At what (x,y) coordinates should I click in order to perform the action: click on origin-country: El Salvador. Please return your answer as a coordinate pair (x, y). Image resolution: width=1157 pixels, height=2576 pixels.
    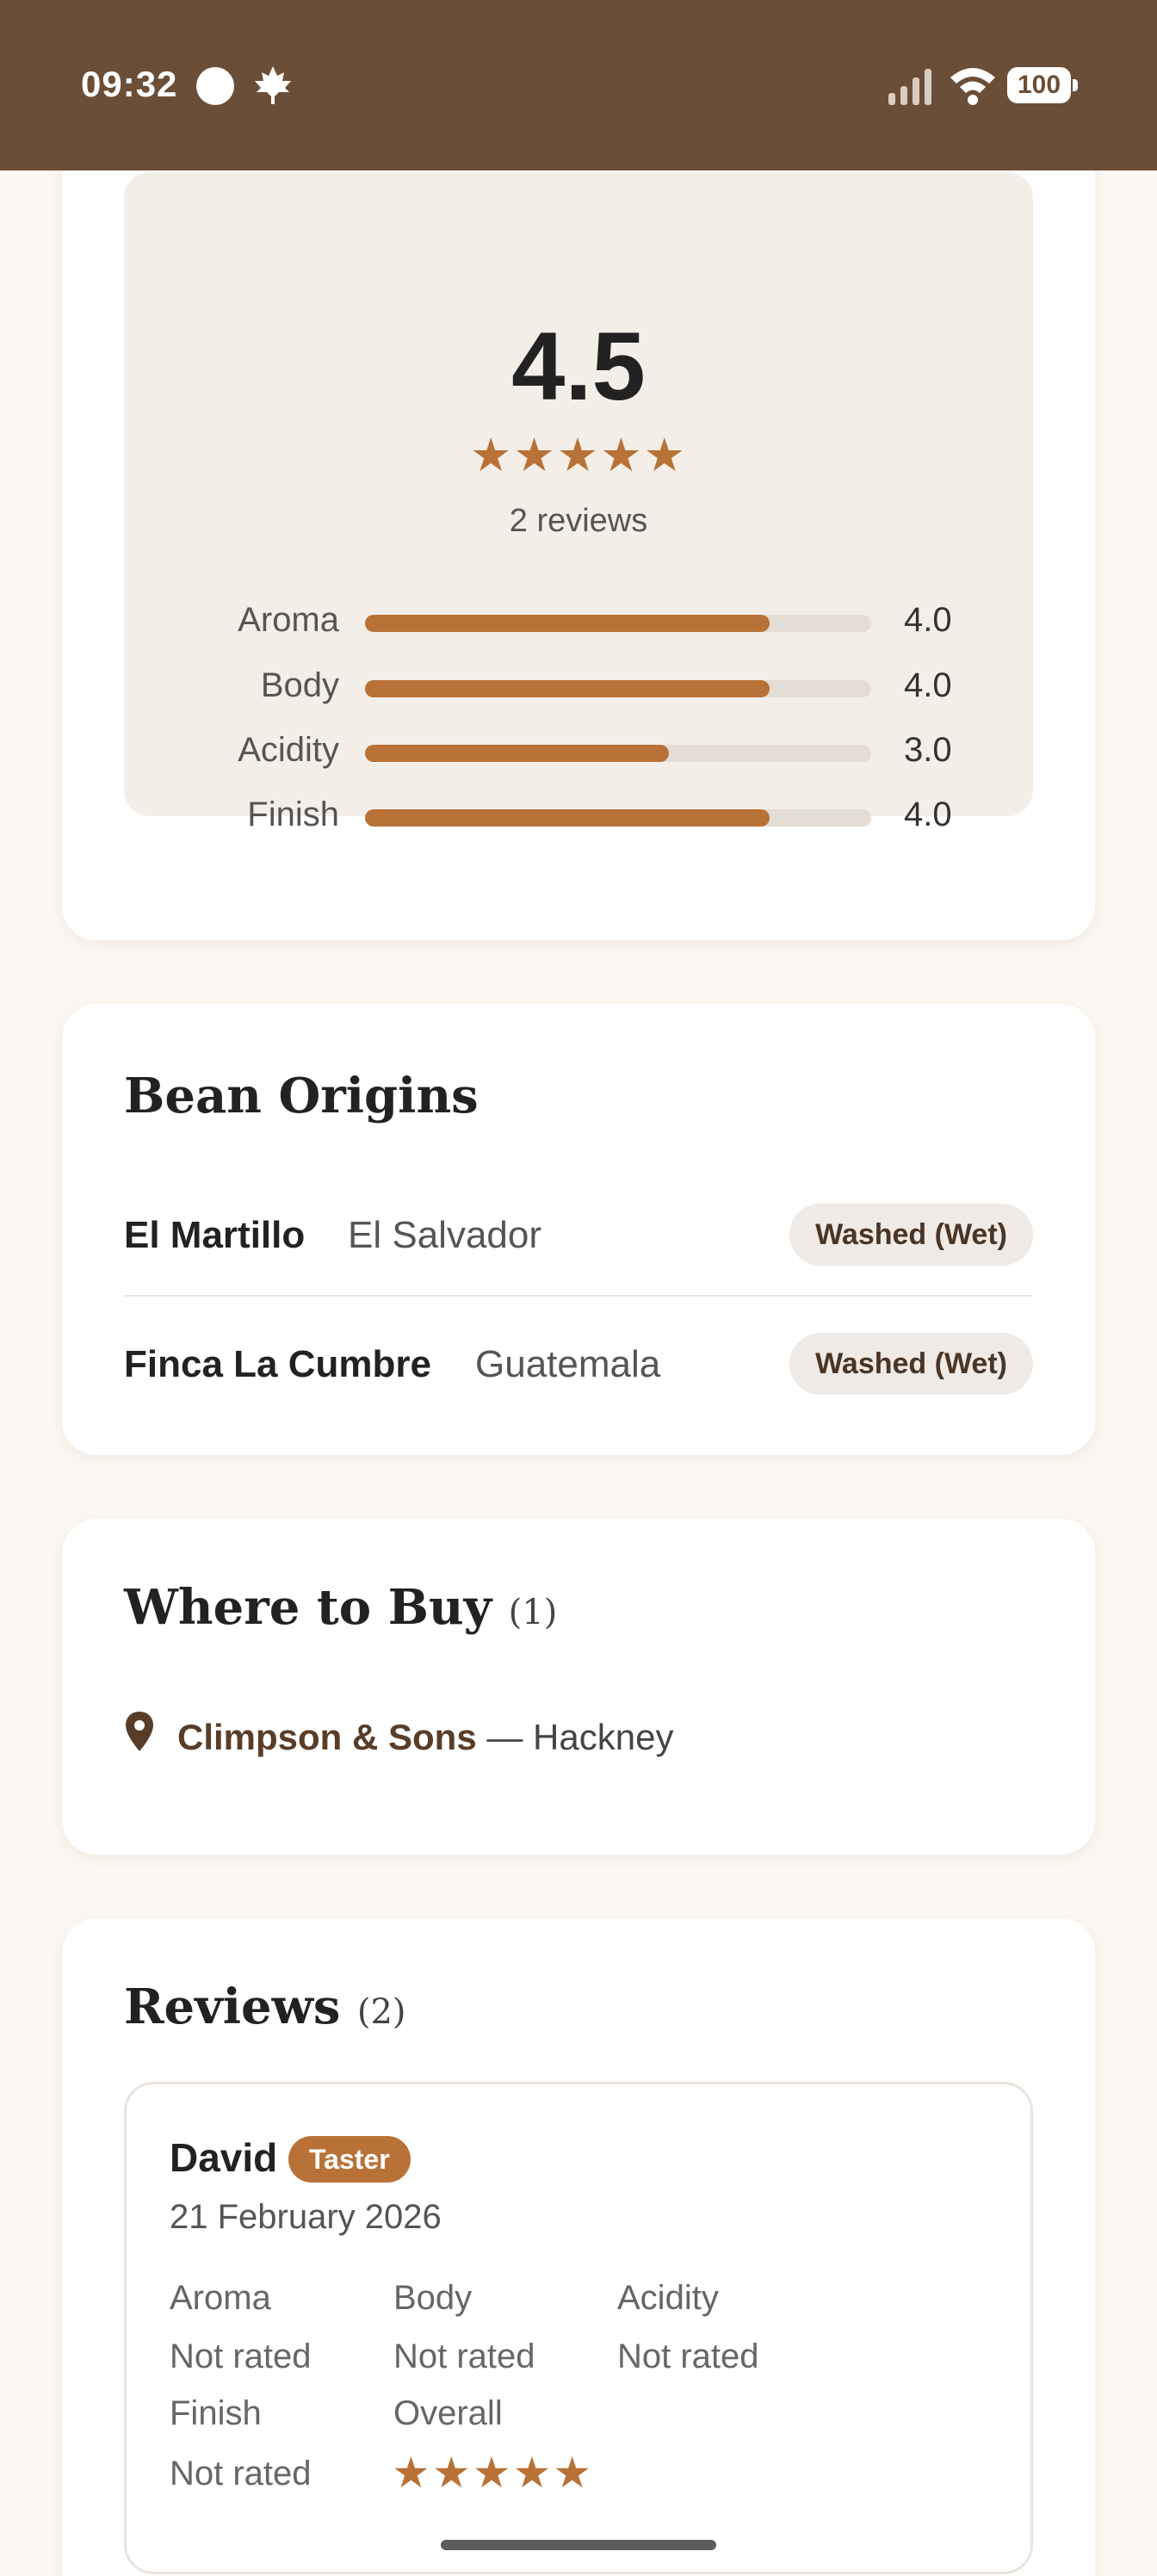
    Looking at the image, I should click on (445, 1235).